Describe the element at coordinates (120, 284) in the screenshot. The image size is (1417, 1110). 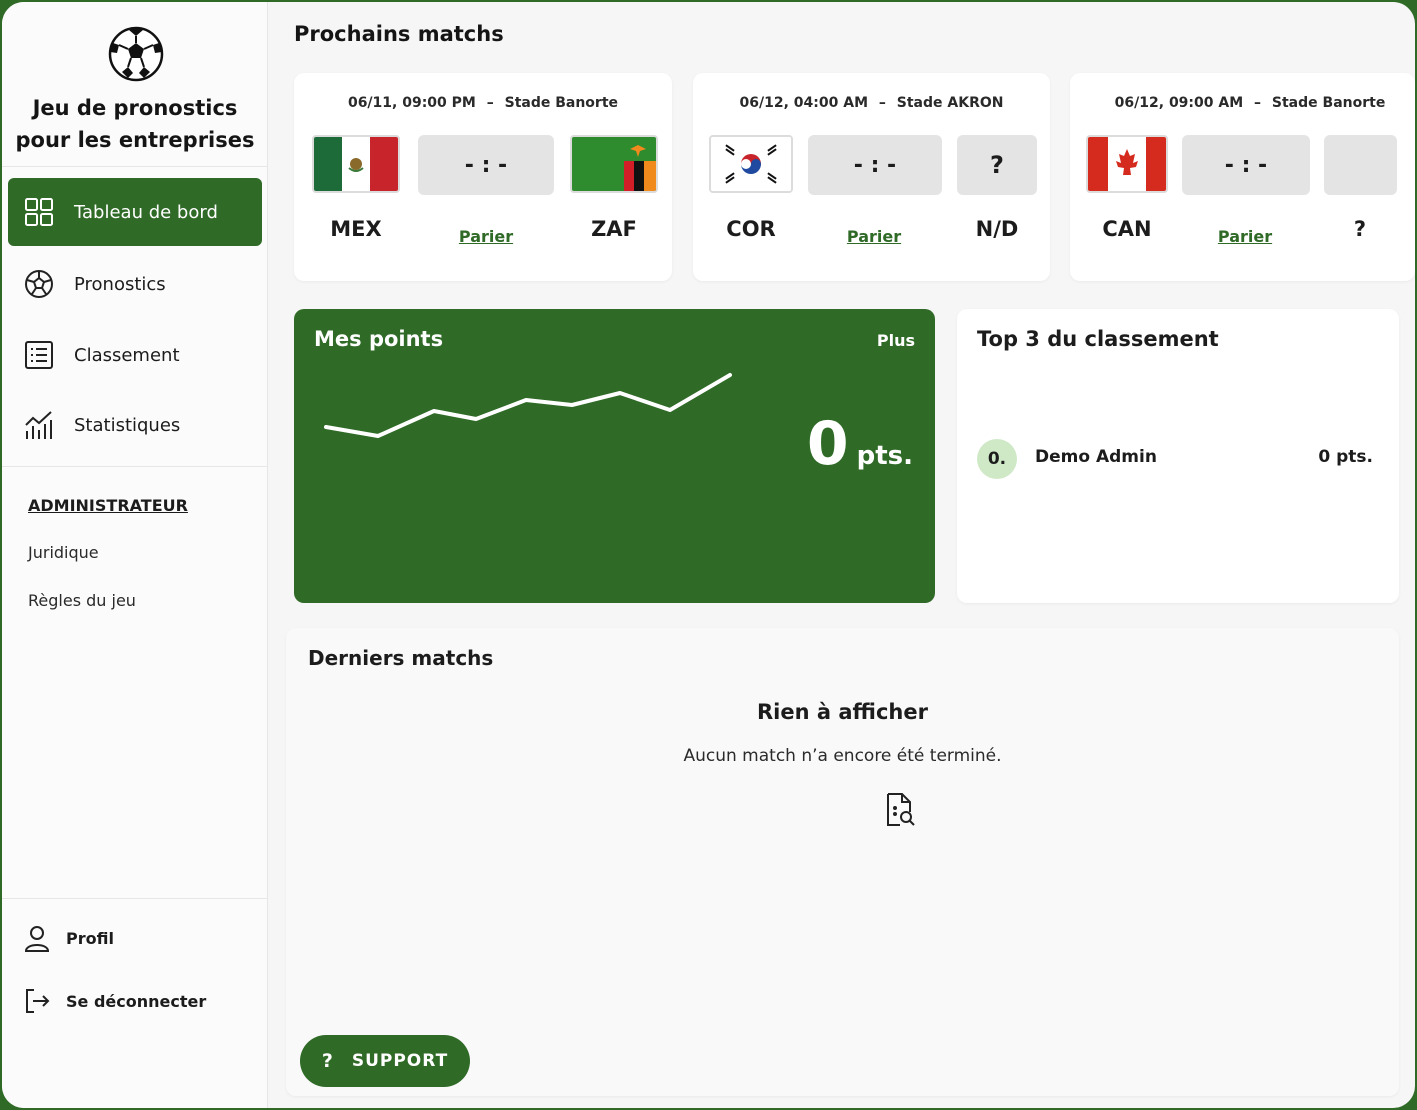
I see `nav-item-label: Pronostics` at that location.